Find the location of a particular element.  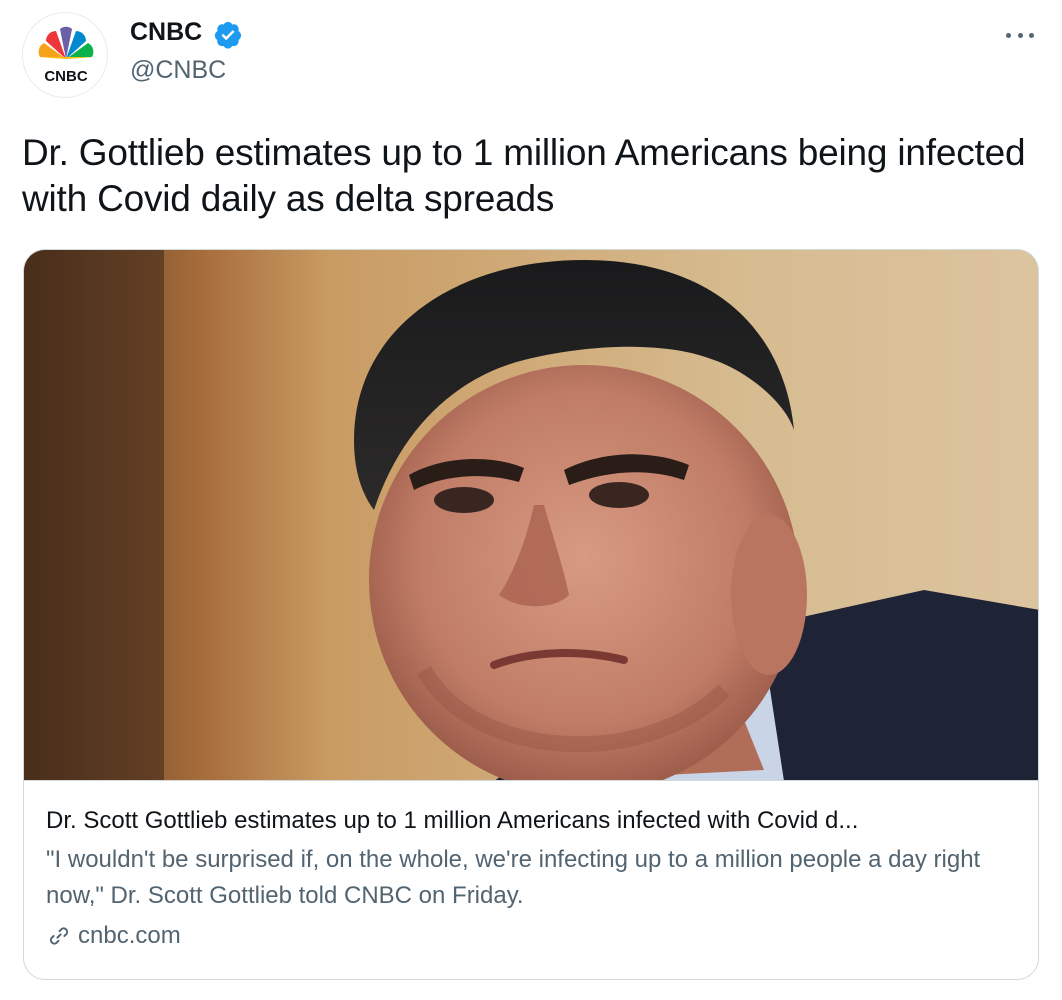

verified-badge-icon is located at coordinates (228, 35).